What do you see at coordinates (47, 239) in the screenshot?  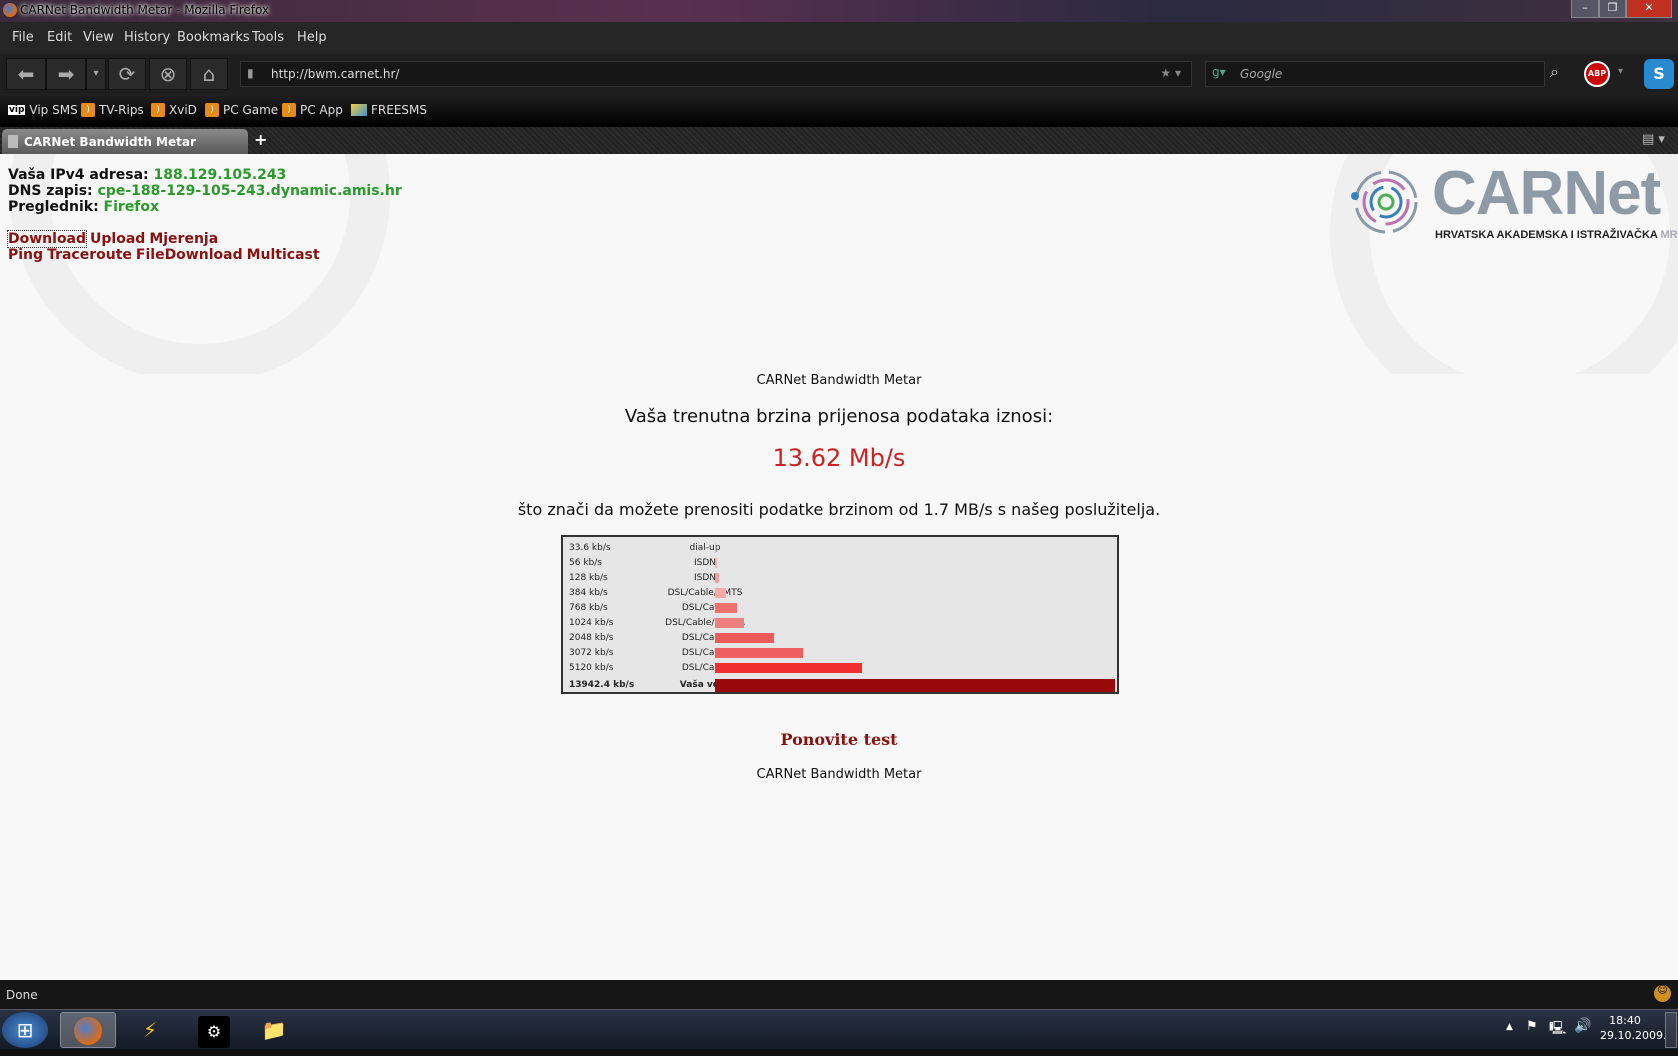 I see `link-download: Download` at bounding box center [47, 239].